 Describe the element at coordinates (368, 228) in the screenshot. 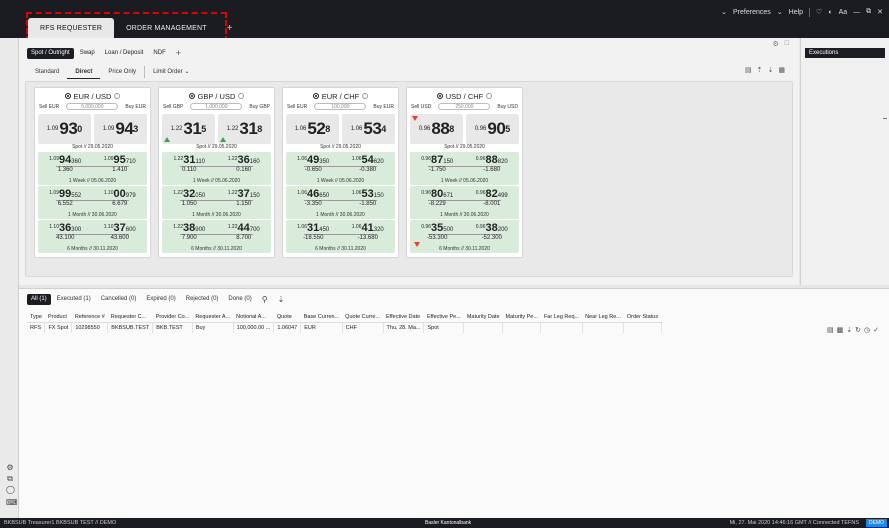

I see `forward-ask: 1.0641320` at that location.